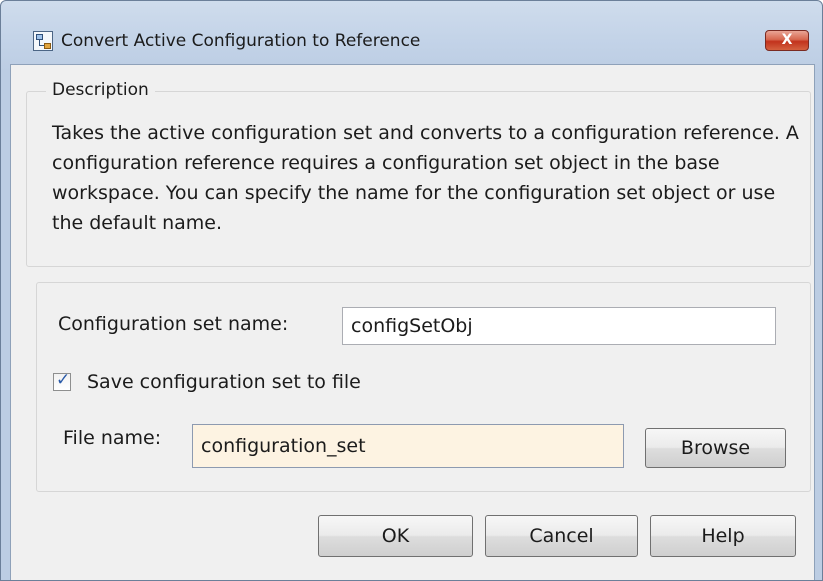 This screenshot has width=823, height=581. Describe the element at coordinates (173, 324) in the screenshot. I see `config-set-name-label: Configuration set name:` at that location.